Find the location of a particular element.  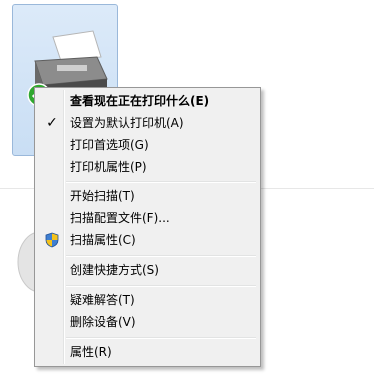

menu-item-create-shortcut: 创建快捷方式(S) is located at coordinates (147, 270).